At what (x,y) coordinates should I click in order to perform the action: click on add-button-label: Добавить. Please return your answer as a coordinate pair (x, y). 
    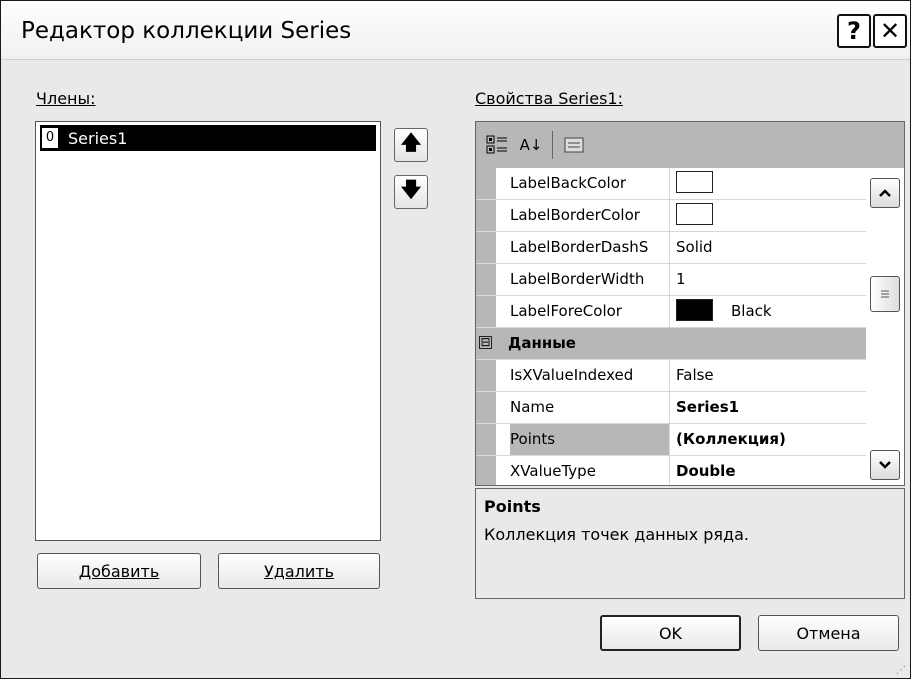
    Looking at the image, I should click on (119, 571).